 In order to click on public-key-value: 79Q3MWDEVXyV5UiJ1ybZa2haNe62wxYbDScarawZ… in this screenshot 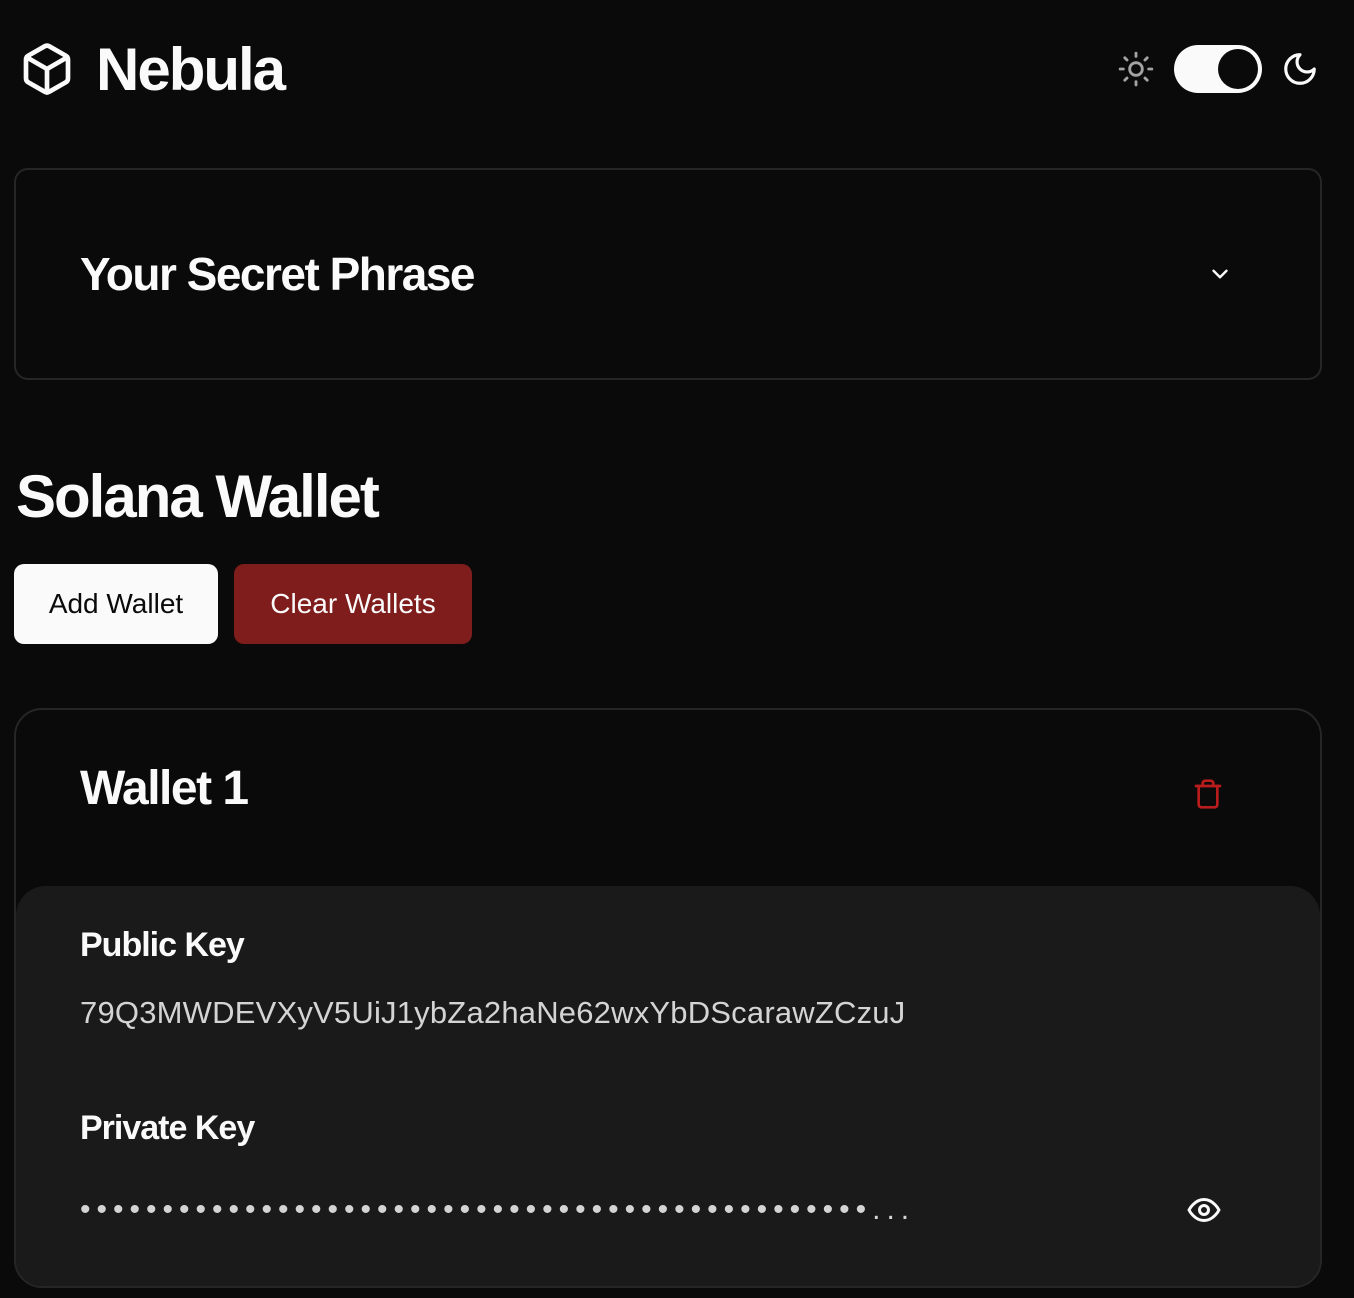, I will do `click(668, 1013)`.